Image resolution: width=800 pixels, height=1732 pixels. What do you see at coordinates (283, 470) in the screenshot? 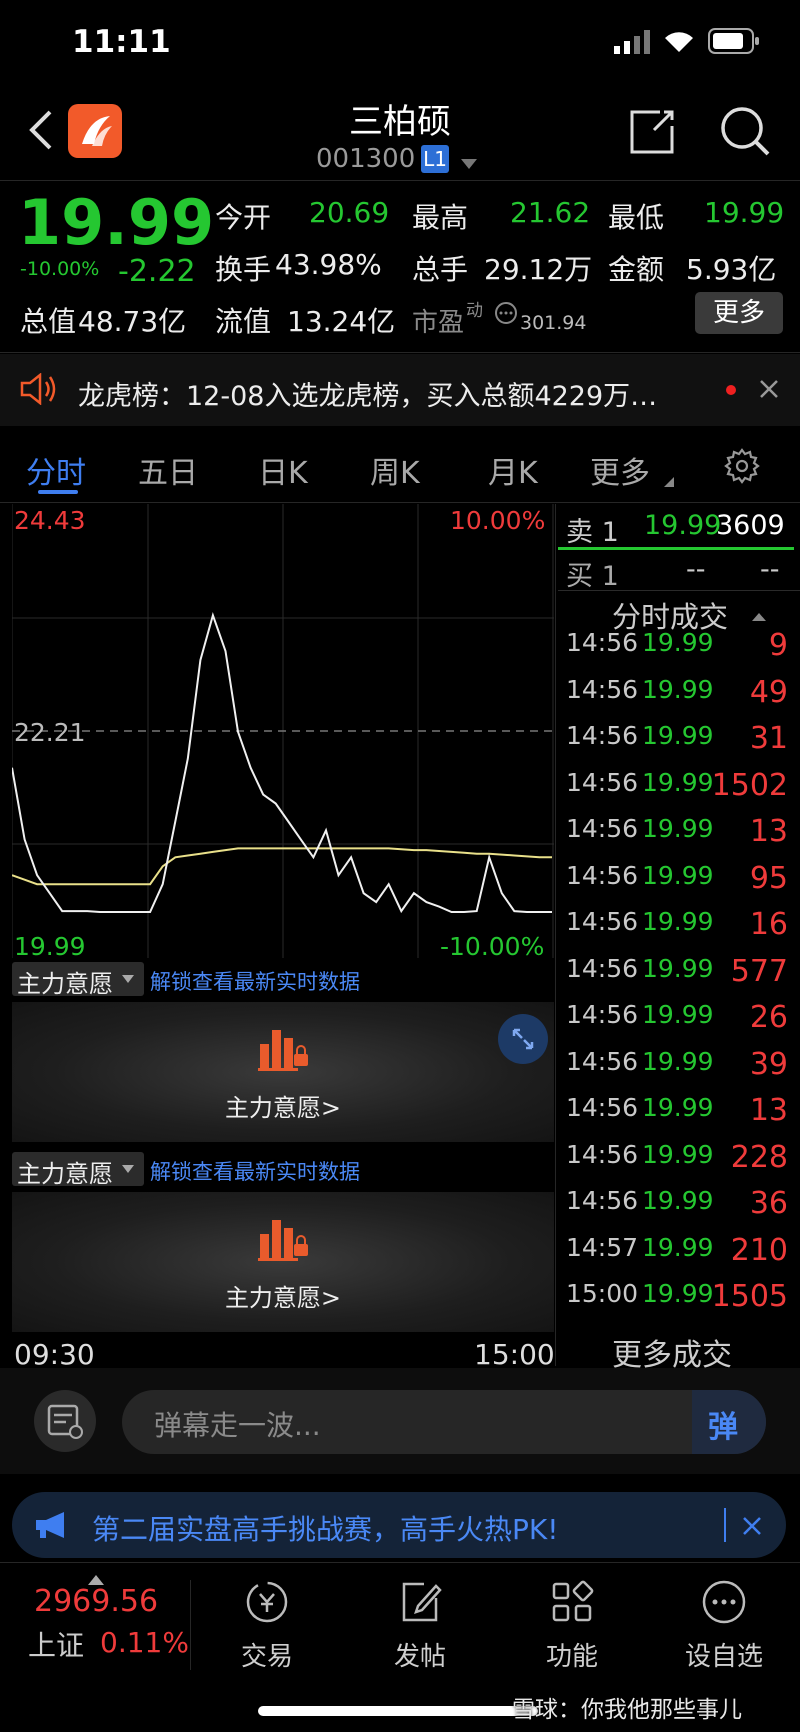
I see `tab-daily-k: 日K` at bounding box center [283, 470].